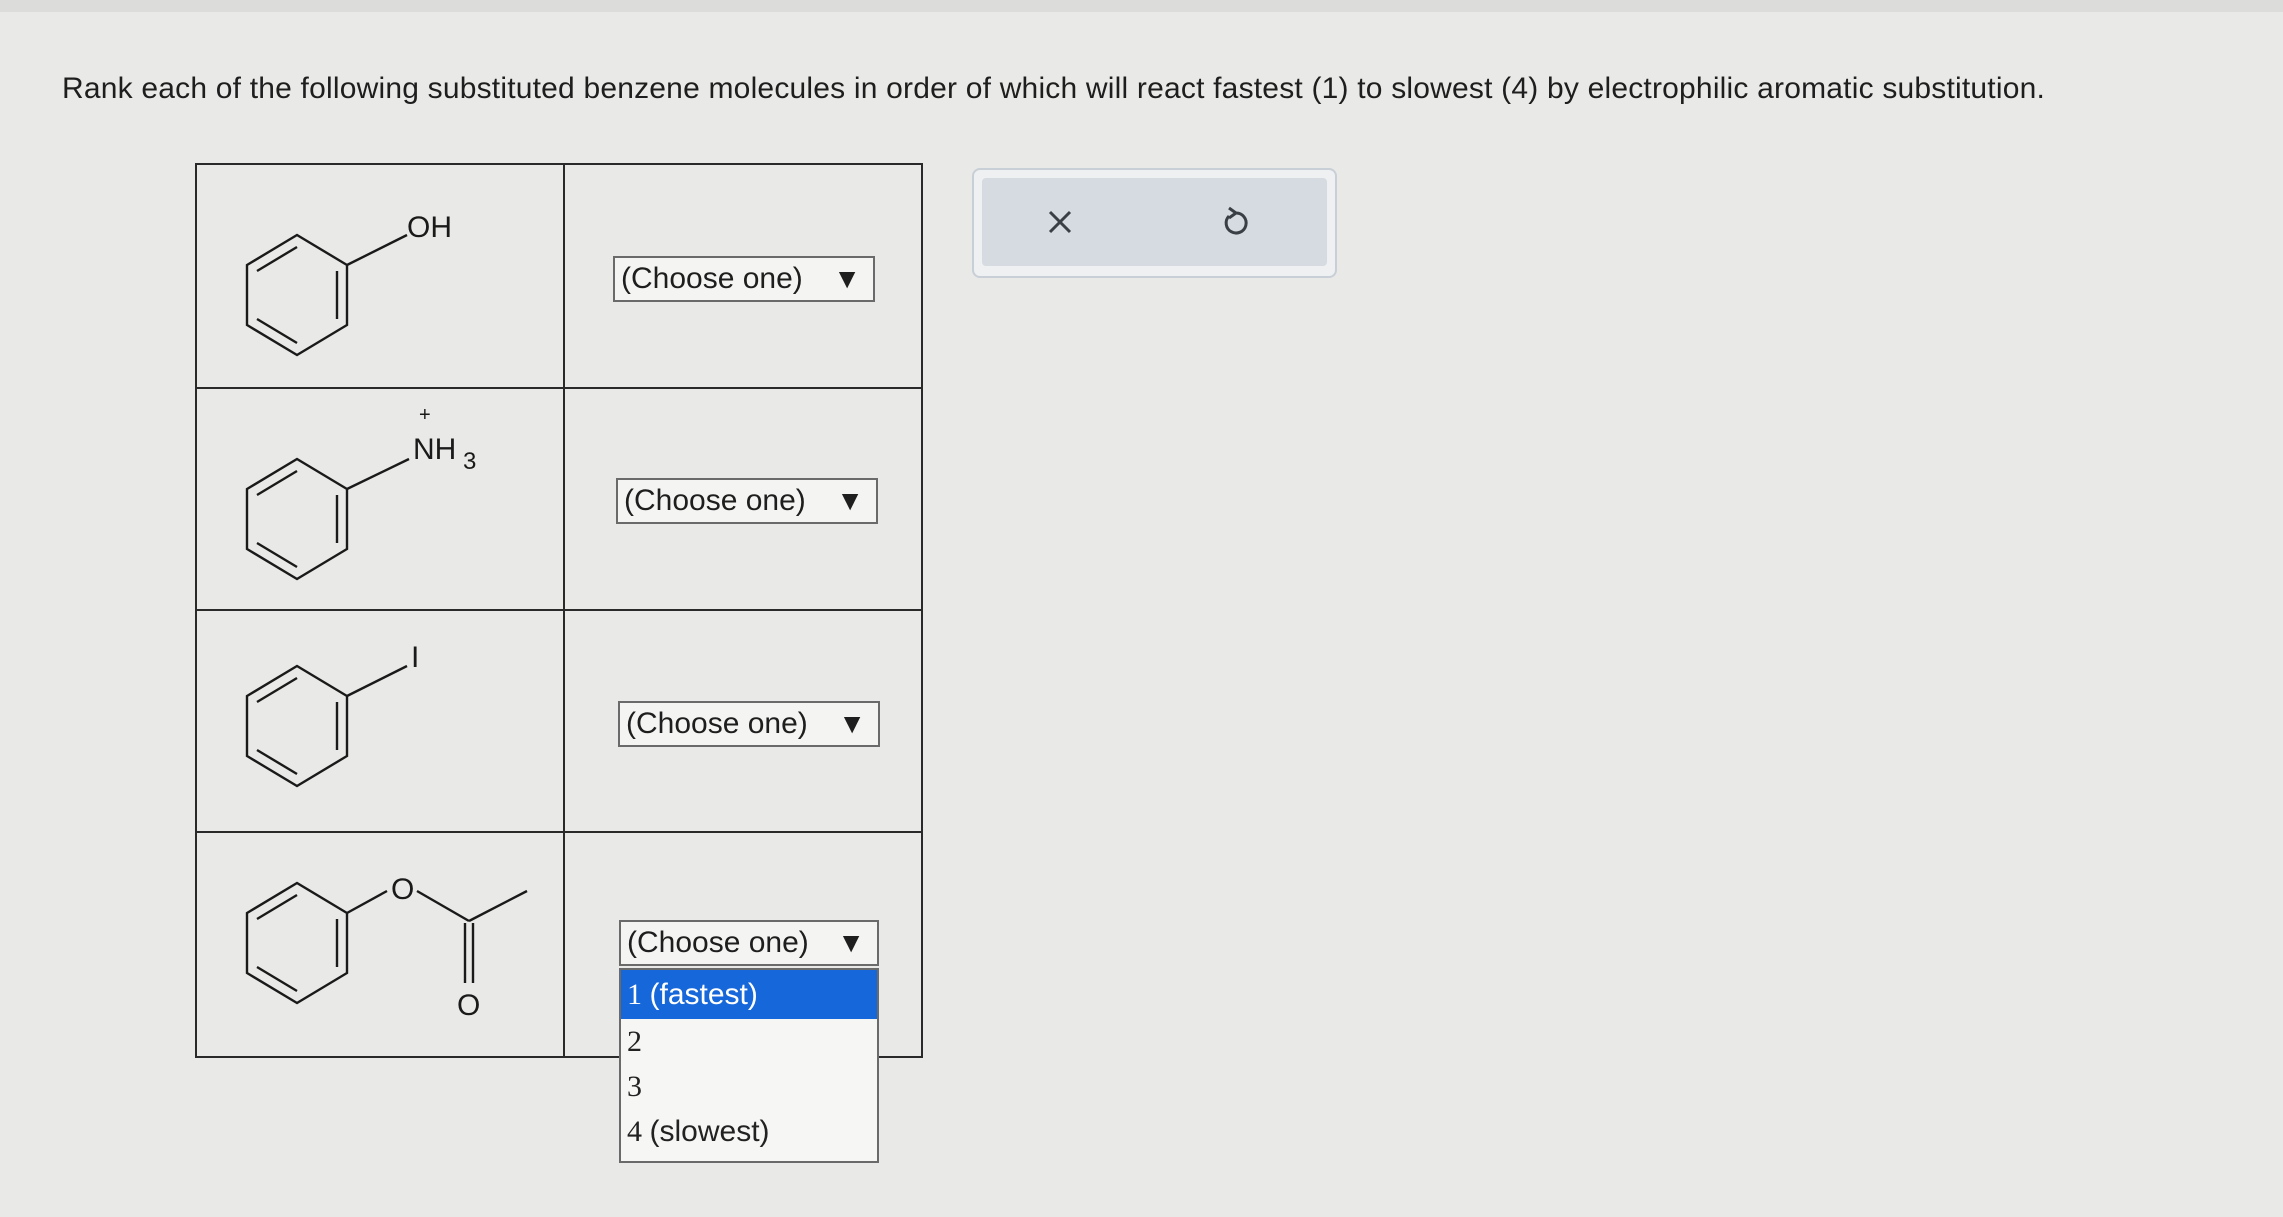 This screenshot has height=1217, width=2283. What do you see at coordinates (387, 721) in the screenshot?
I see `iodobenzene-structure: I` at bounding box center [387, 721].